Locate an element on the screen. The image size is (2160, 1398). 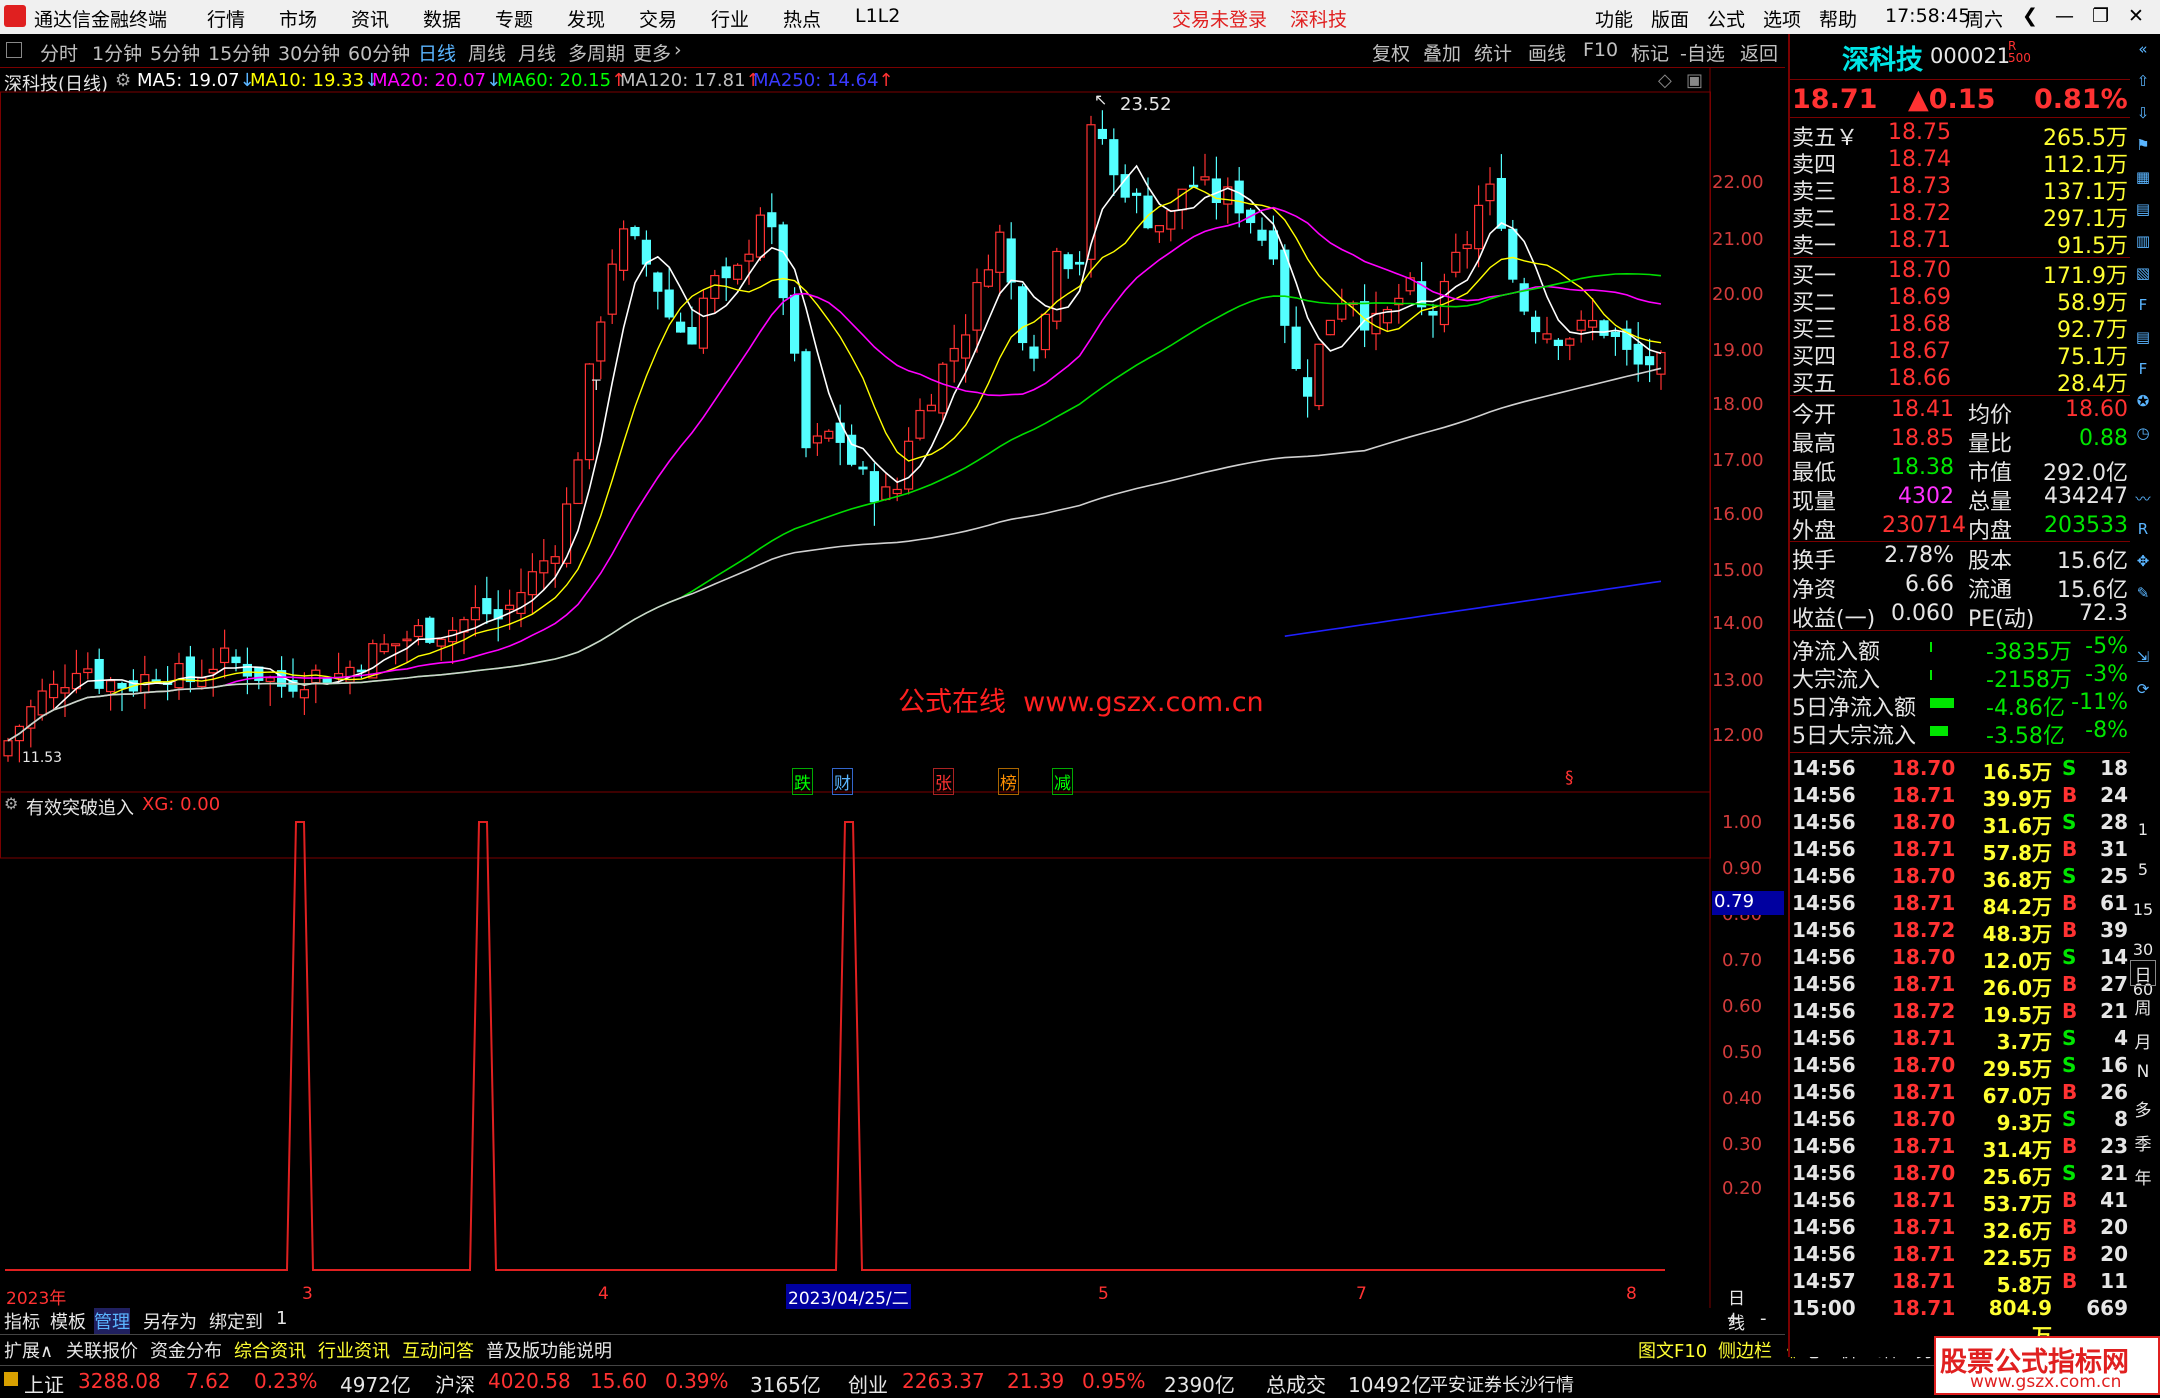
sidebar-period-4: 多 is located at coordinates (2143, 1109).